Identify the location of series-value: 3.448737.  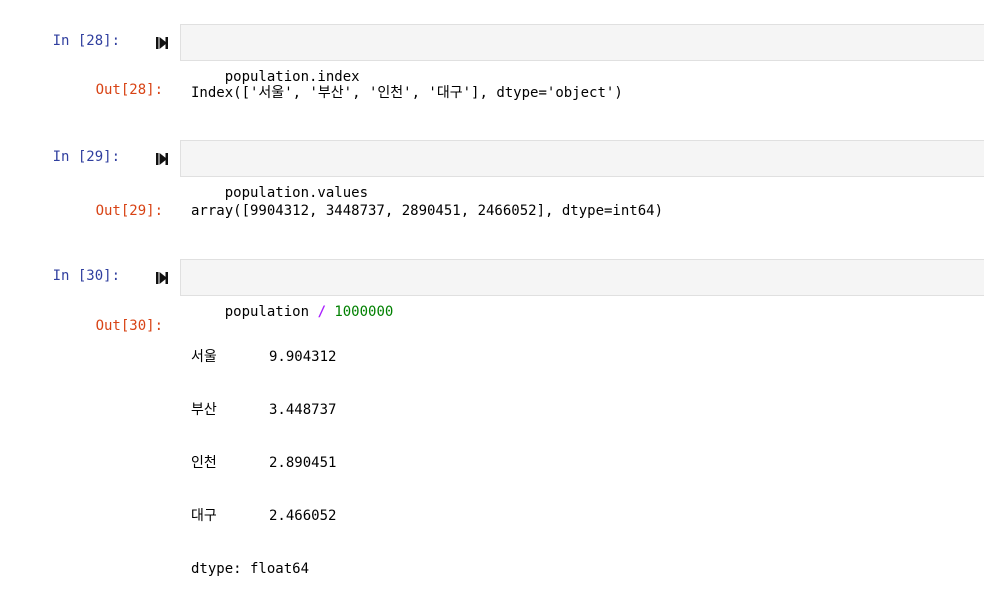
(303, 410).